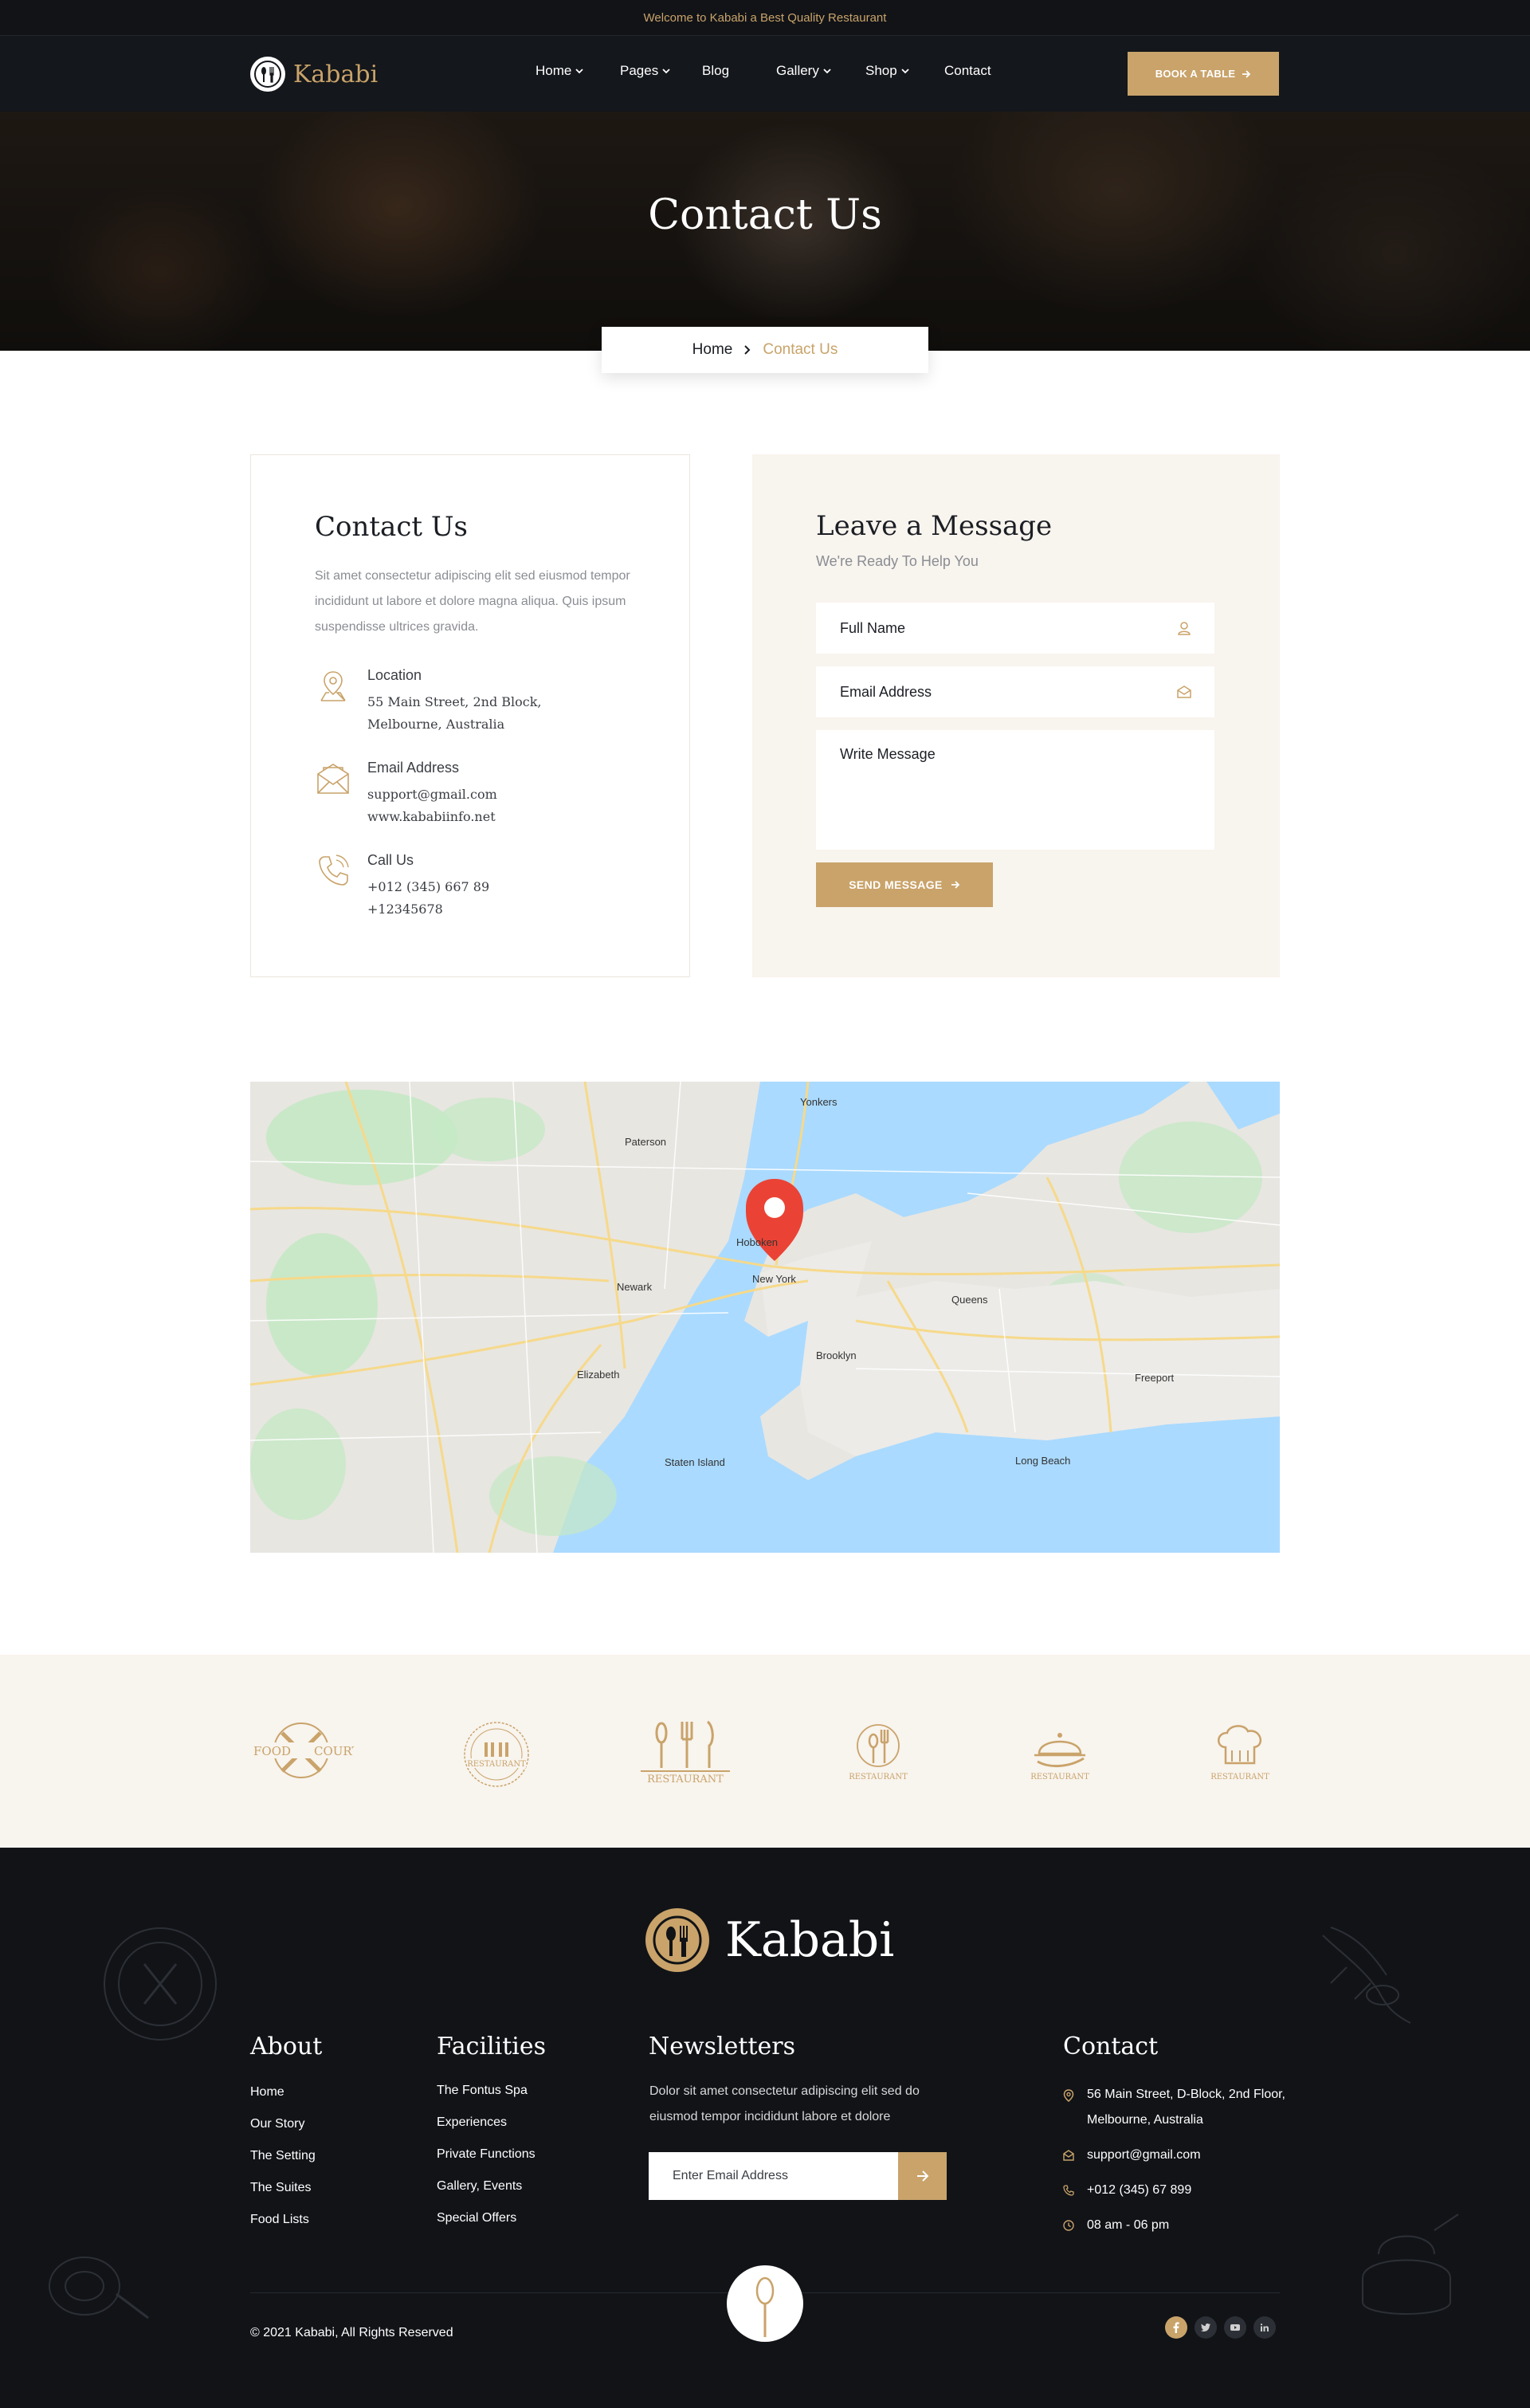 The width and height of the screenshot is (1530, 2408). What do you see at coordinates (1155, 1378) in the screenshot?
I see `map-label-freeport: Freeport` at bounding box center [1155, 1378].